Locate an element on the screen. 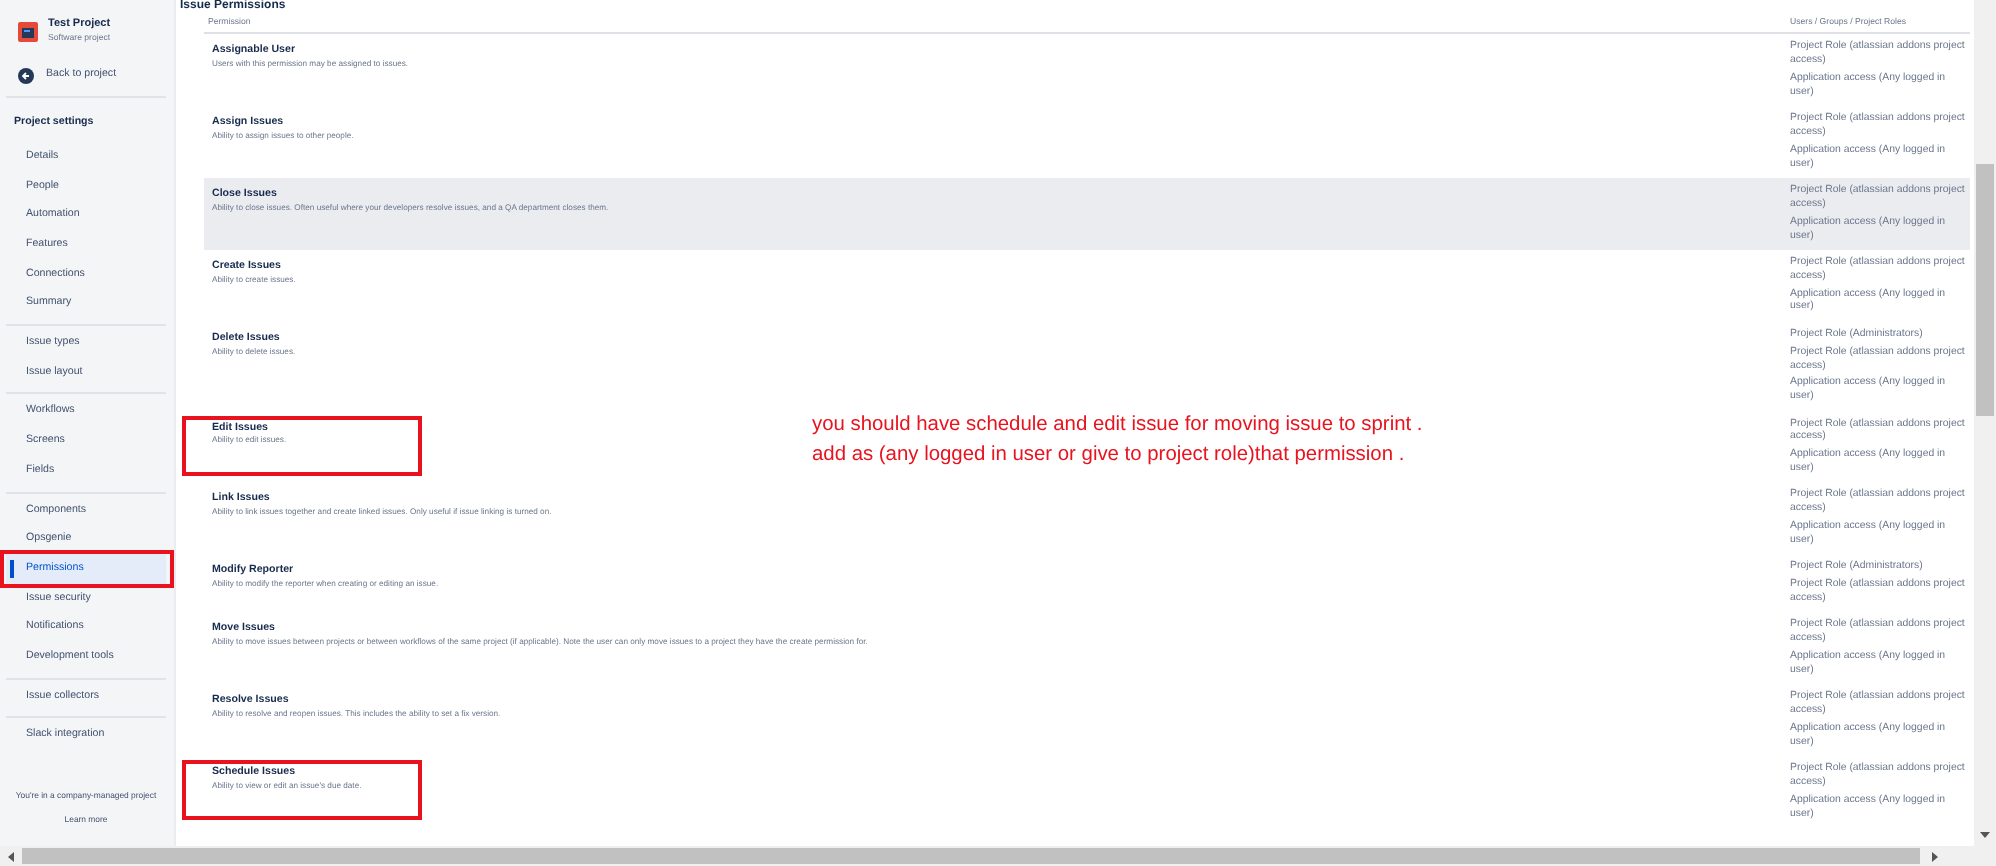  project-icon is located at coordinates (28, 31).